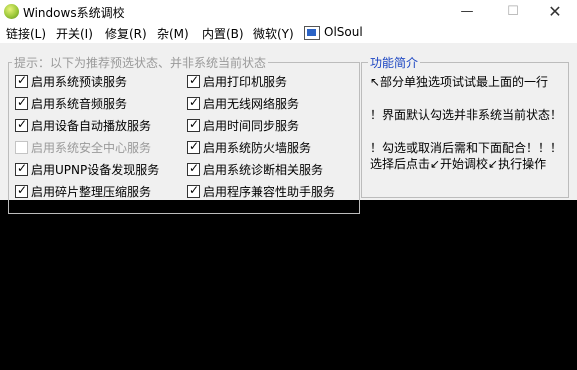 The width and height of the screenshot is (577, 370). What do you see at coordinates (223, 33) in the screenshot?
I see `menu-builtin: 内置(B)` at bounding box center [223, 33].